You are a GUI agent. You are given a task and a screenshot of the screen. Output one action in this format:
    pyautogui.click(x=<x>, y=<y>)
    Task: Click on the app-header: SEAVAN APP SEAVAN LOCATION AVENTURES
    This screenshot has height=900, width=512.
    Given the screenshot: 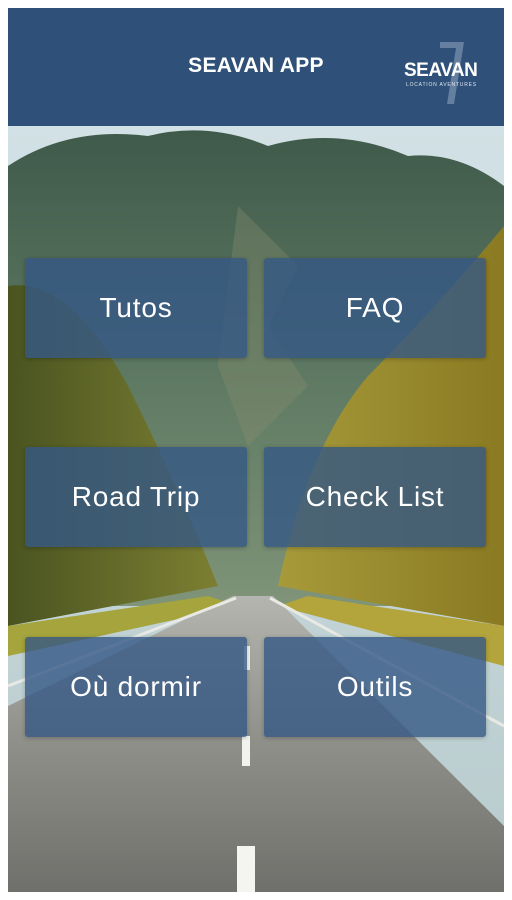 What is the action you would take?
    pyautogui.click(x=256, y=67)
    